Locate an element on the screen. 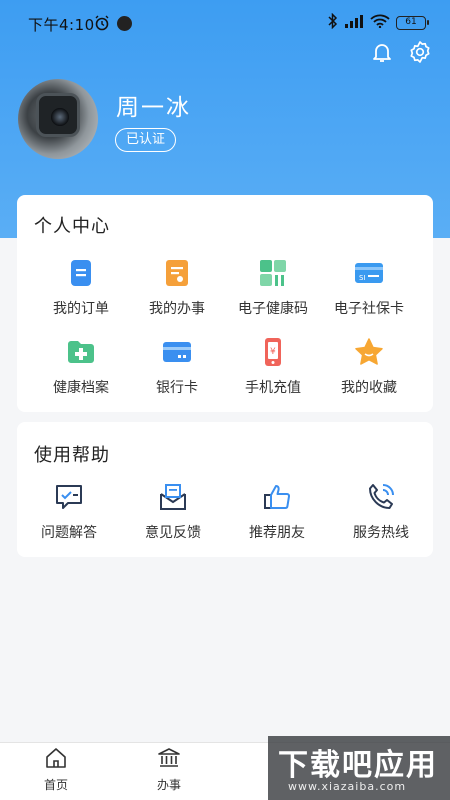  svg-text: SI is located at coordinates (362, 278).